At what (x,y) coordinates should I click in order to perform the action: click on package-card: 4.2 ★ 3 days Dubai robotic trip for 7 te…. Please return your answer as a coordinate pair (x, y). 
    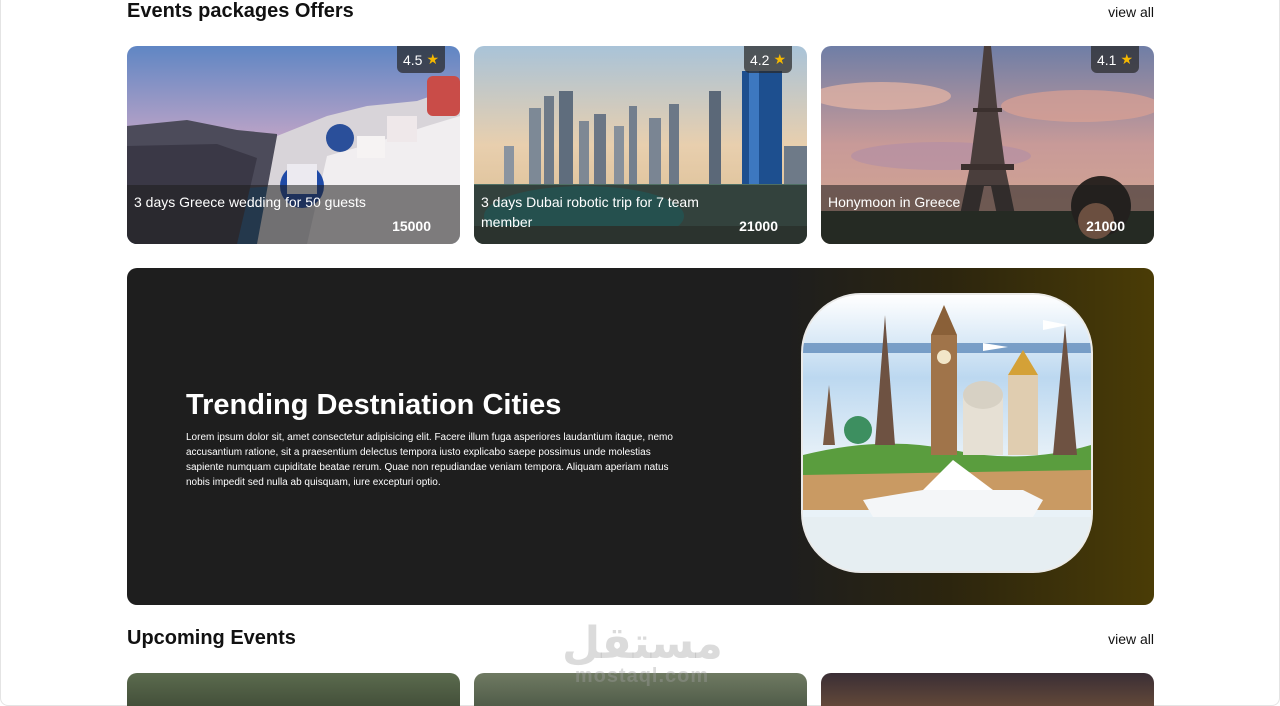
    Looking at the image, I should click on (640, 145).